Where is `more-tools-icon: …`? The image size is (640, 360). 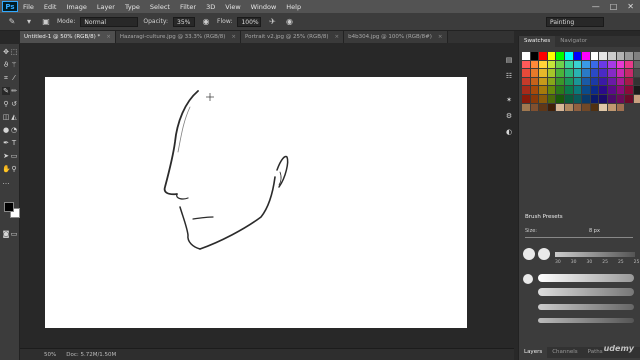 more-tools-icon: … is located at coordinates (6, 182).